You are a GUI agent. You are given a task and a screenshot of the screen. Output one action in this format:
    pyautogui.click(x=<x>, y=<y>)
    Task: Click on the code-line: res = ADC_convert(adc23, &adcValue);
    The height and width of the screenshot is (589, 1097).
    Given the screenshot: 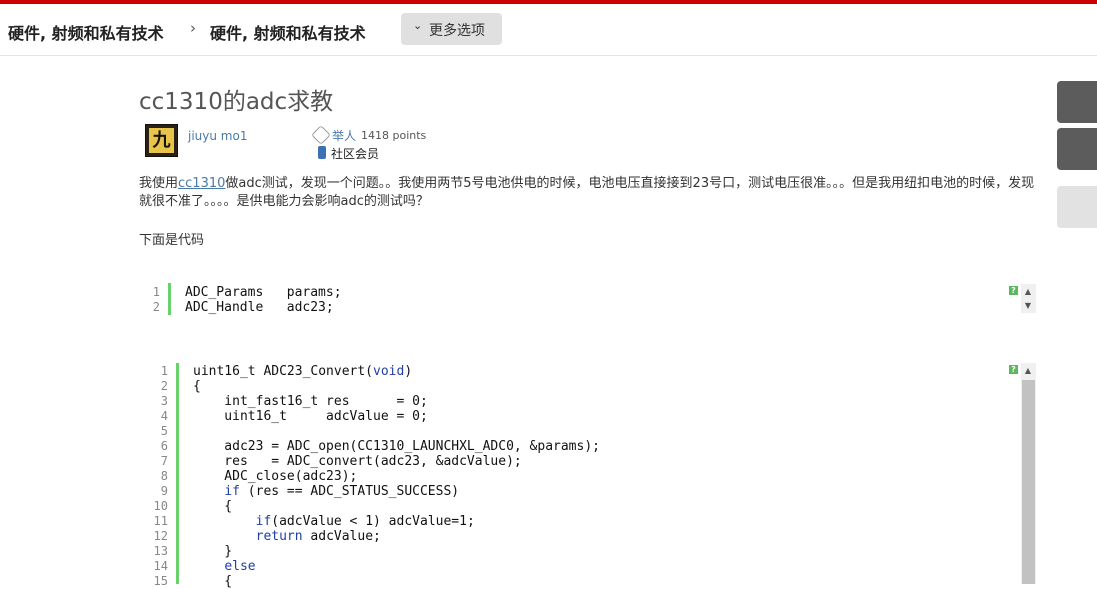 What is the action you would take?
    pyautogui.click(x=357, y=461)
    